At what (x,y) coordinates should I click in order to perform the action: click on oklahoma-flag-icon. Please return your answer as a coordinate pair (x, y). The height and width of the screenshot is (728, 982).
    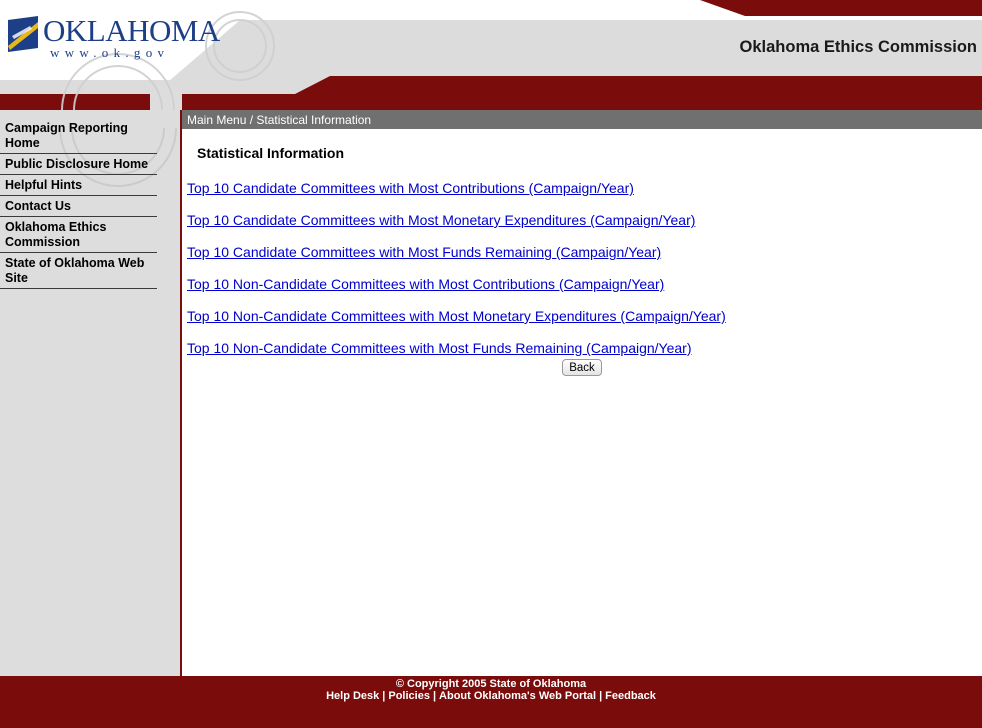
    Looking at the image, I should click on (23, 34).